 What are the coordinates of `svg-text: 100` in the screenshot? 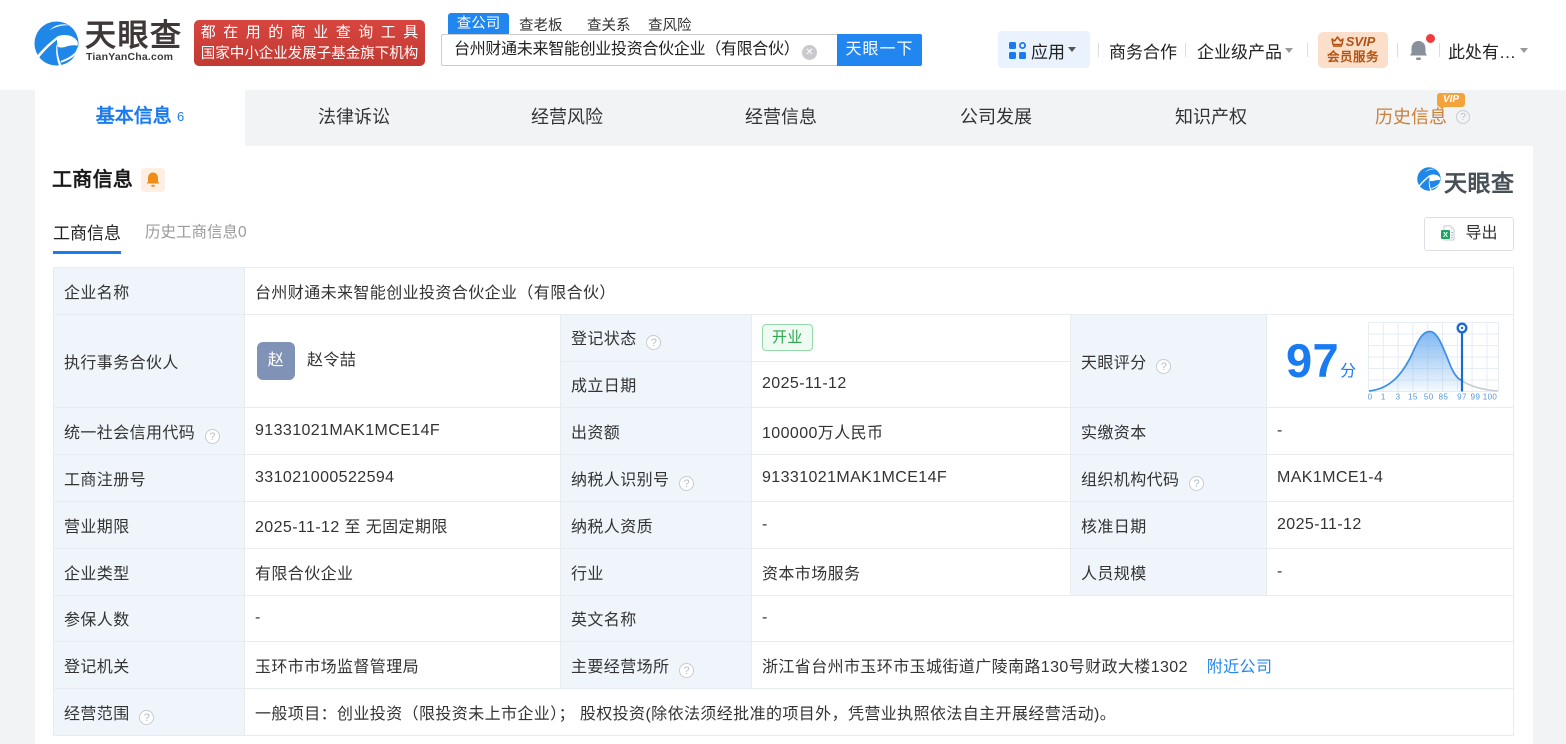 It's located at (1489, 397).